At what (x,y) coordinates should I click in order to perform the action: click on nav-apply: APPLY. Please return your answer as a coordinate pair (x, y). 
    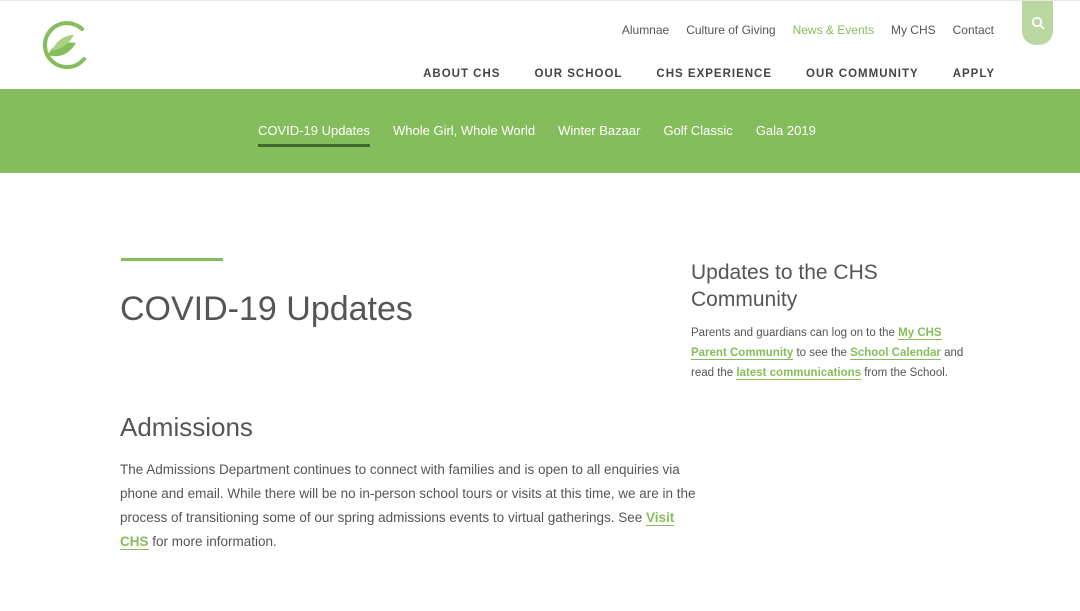
    Looking at the image, I should click on (974, 74).